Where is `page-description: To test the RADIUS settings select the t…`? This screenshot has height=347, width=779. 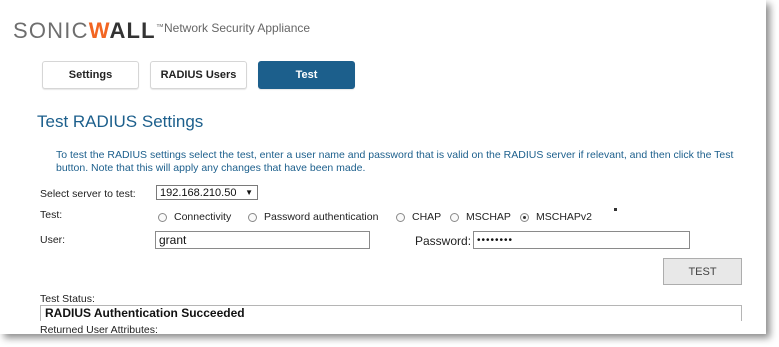 page-description: To test the RADIUS settings select the t… is located at coordinates (395, 161).